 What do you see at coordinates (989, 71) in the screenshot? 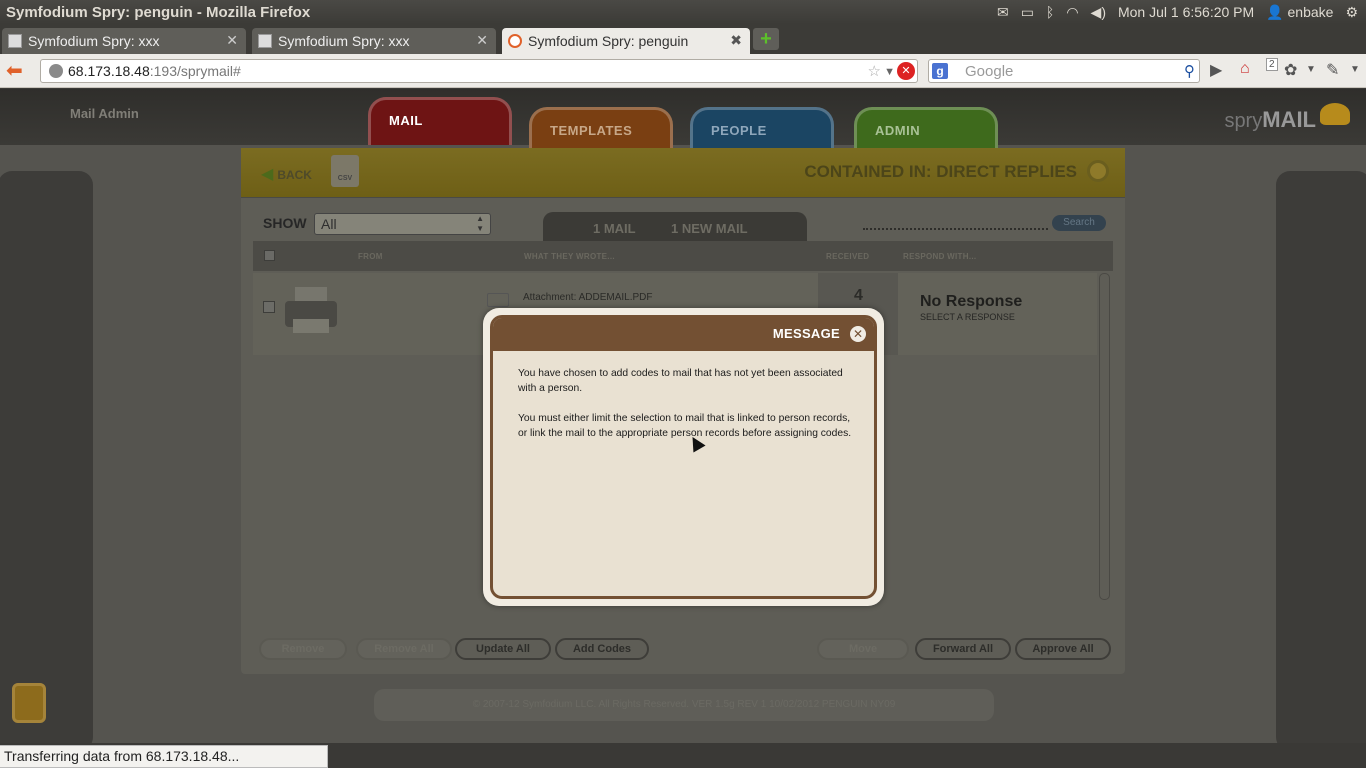
I see `search-placeholder: Google` at bounding box center [989, 71].